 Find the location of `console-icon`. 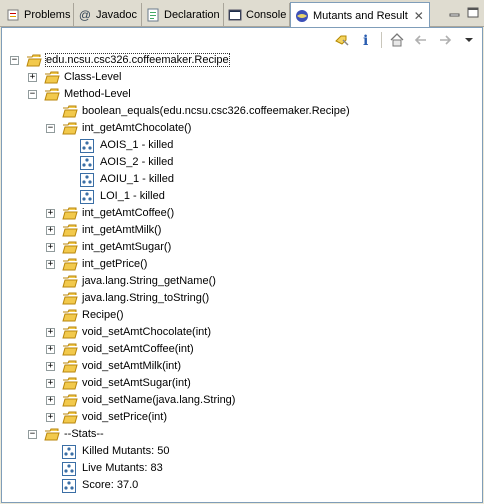

console-icon is located at coordinates (235, 15).